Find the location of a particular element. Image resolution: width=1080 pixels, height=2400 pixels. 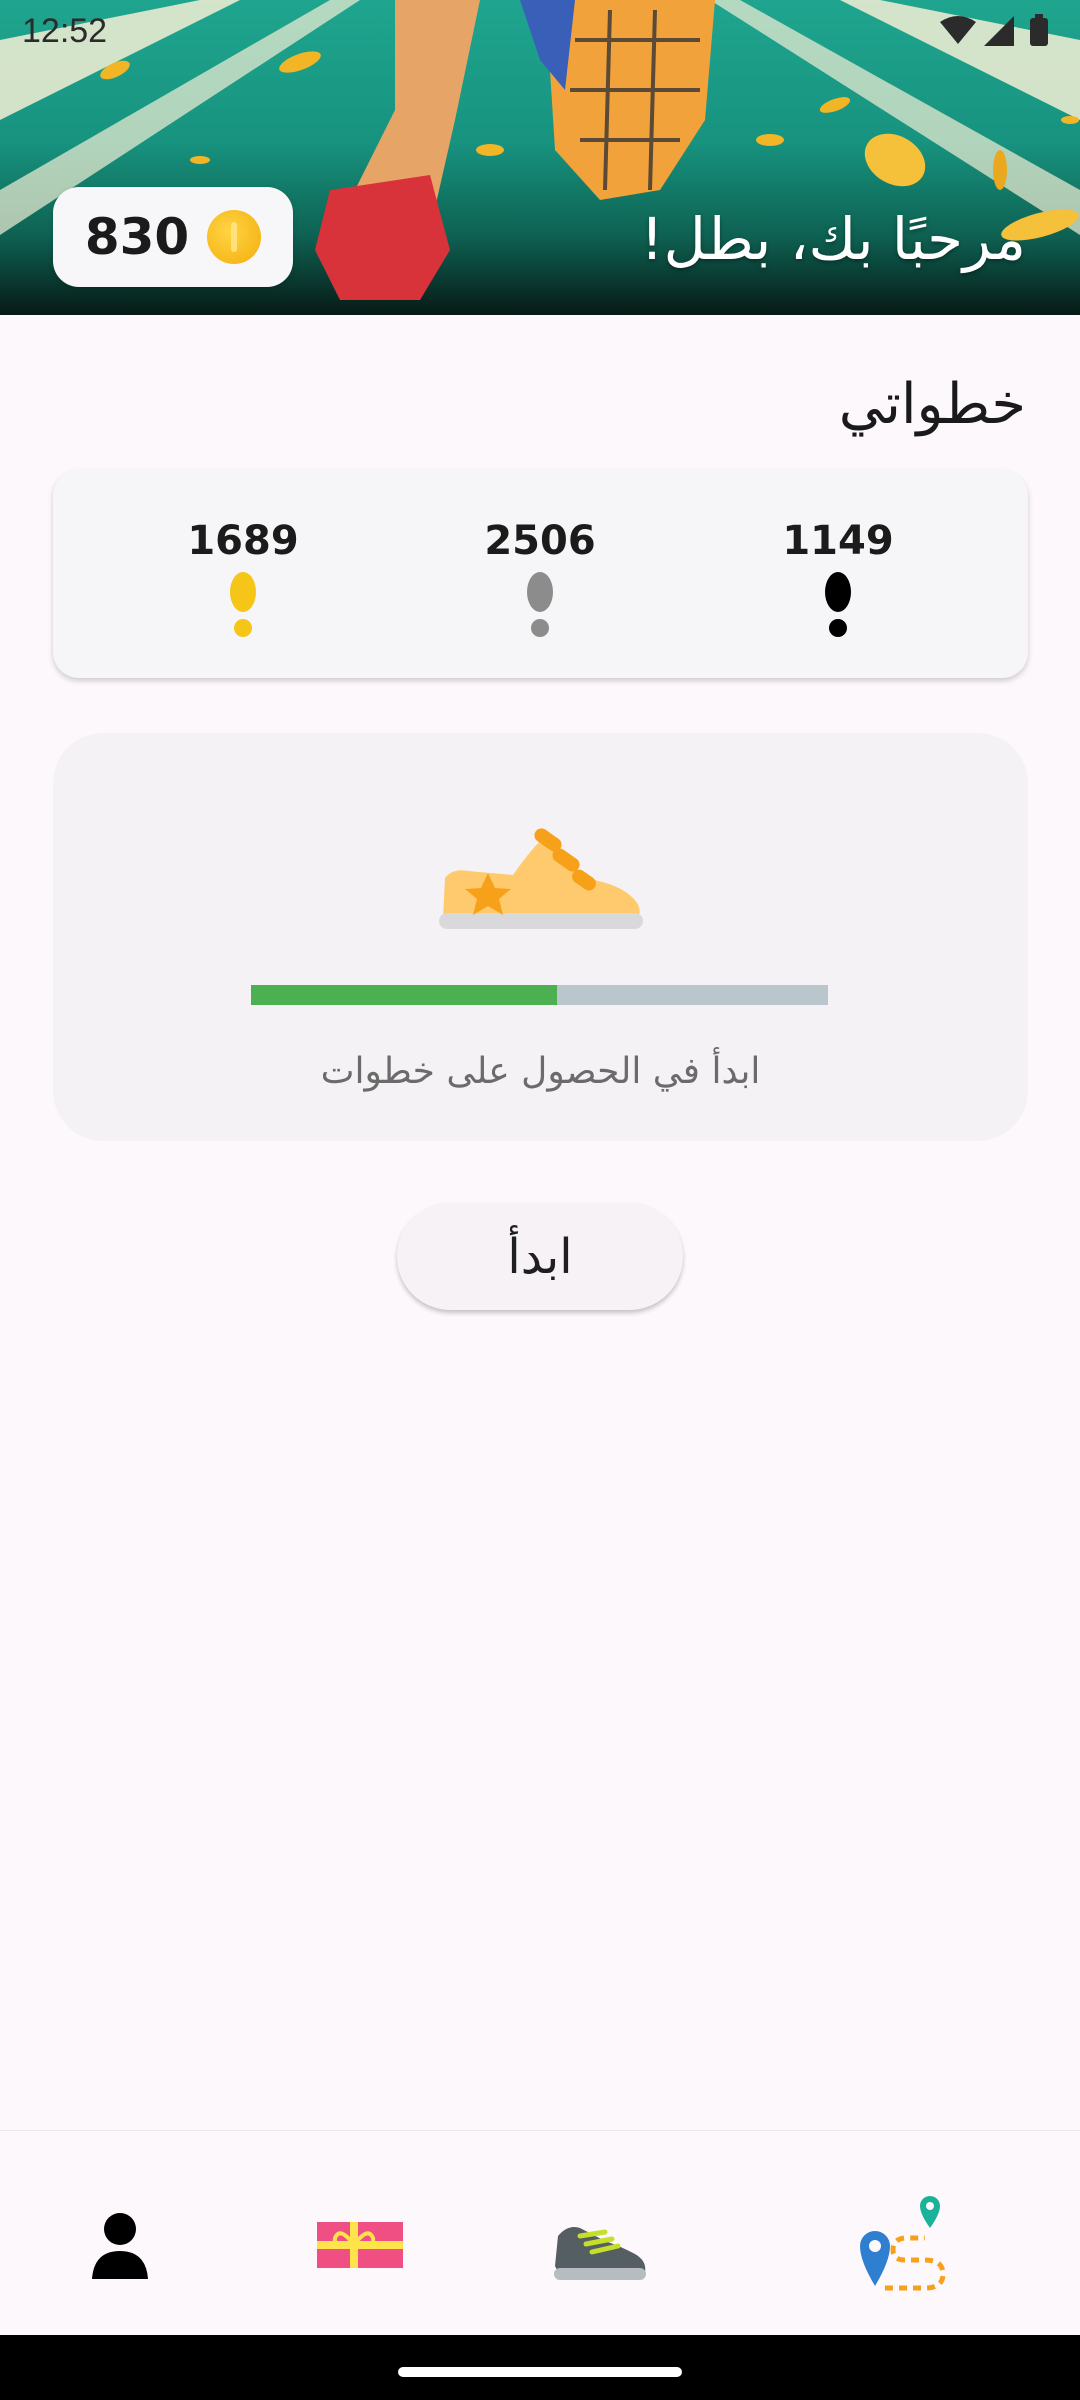

bottom-navigation is located at coordinates (540, 2232).